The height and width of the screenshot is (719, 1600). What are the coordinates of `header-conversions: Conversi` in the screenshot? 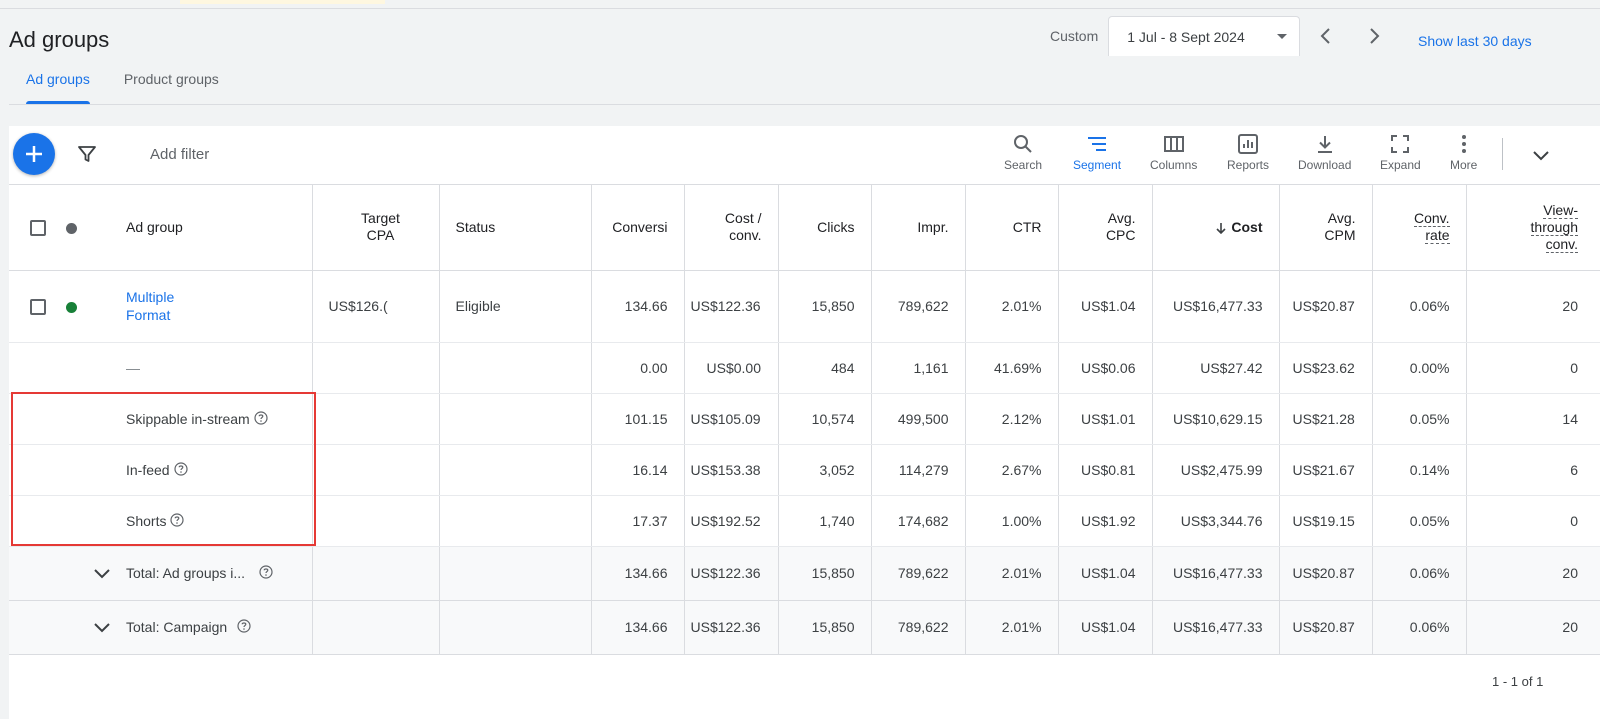 It's located at (637, 228).